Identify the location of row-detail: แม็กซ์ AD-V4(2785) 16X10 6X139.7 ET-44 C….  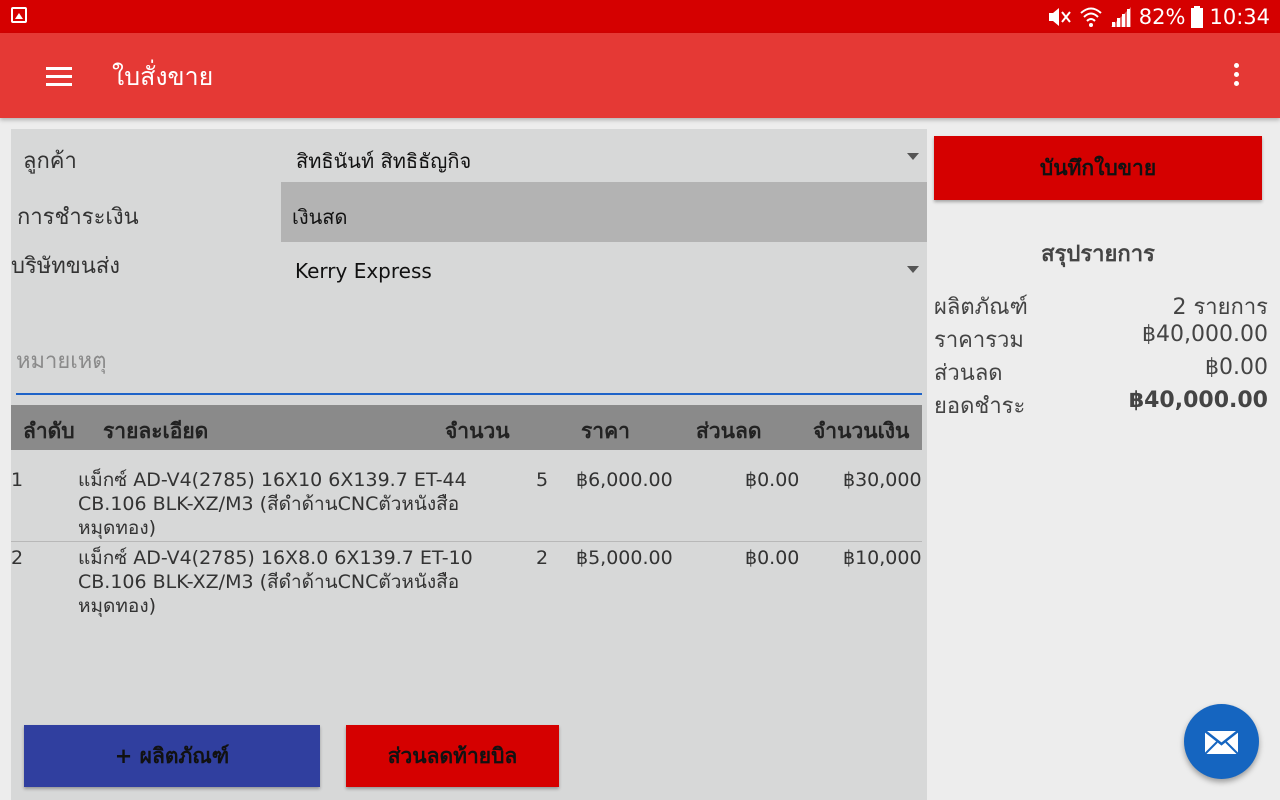
(272, 504).